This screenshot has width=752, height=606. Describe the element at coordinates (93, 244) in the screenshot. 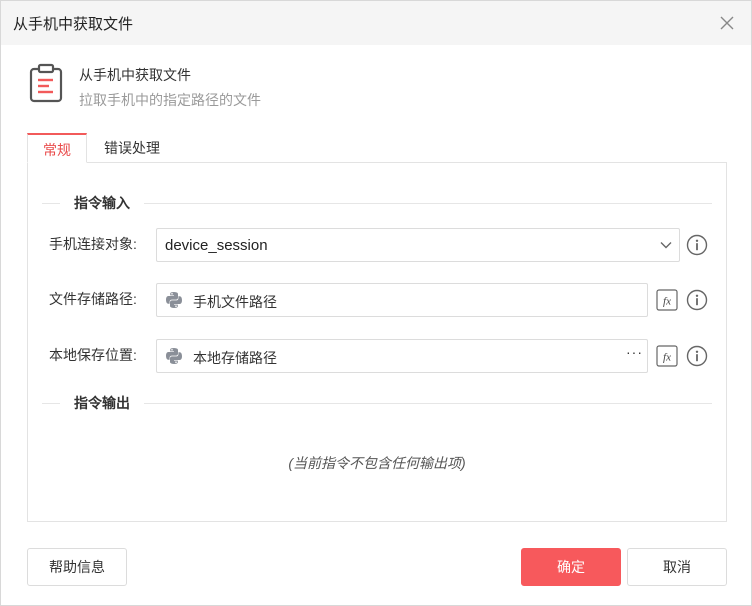

I see `device-session-label: 手机连接对象:` at that location.